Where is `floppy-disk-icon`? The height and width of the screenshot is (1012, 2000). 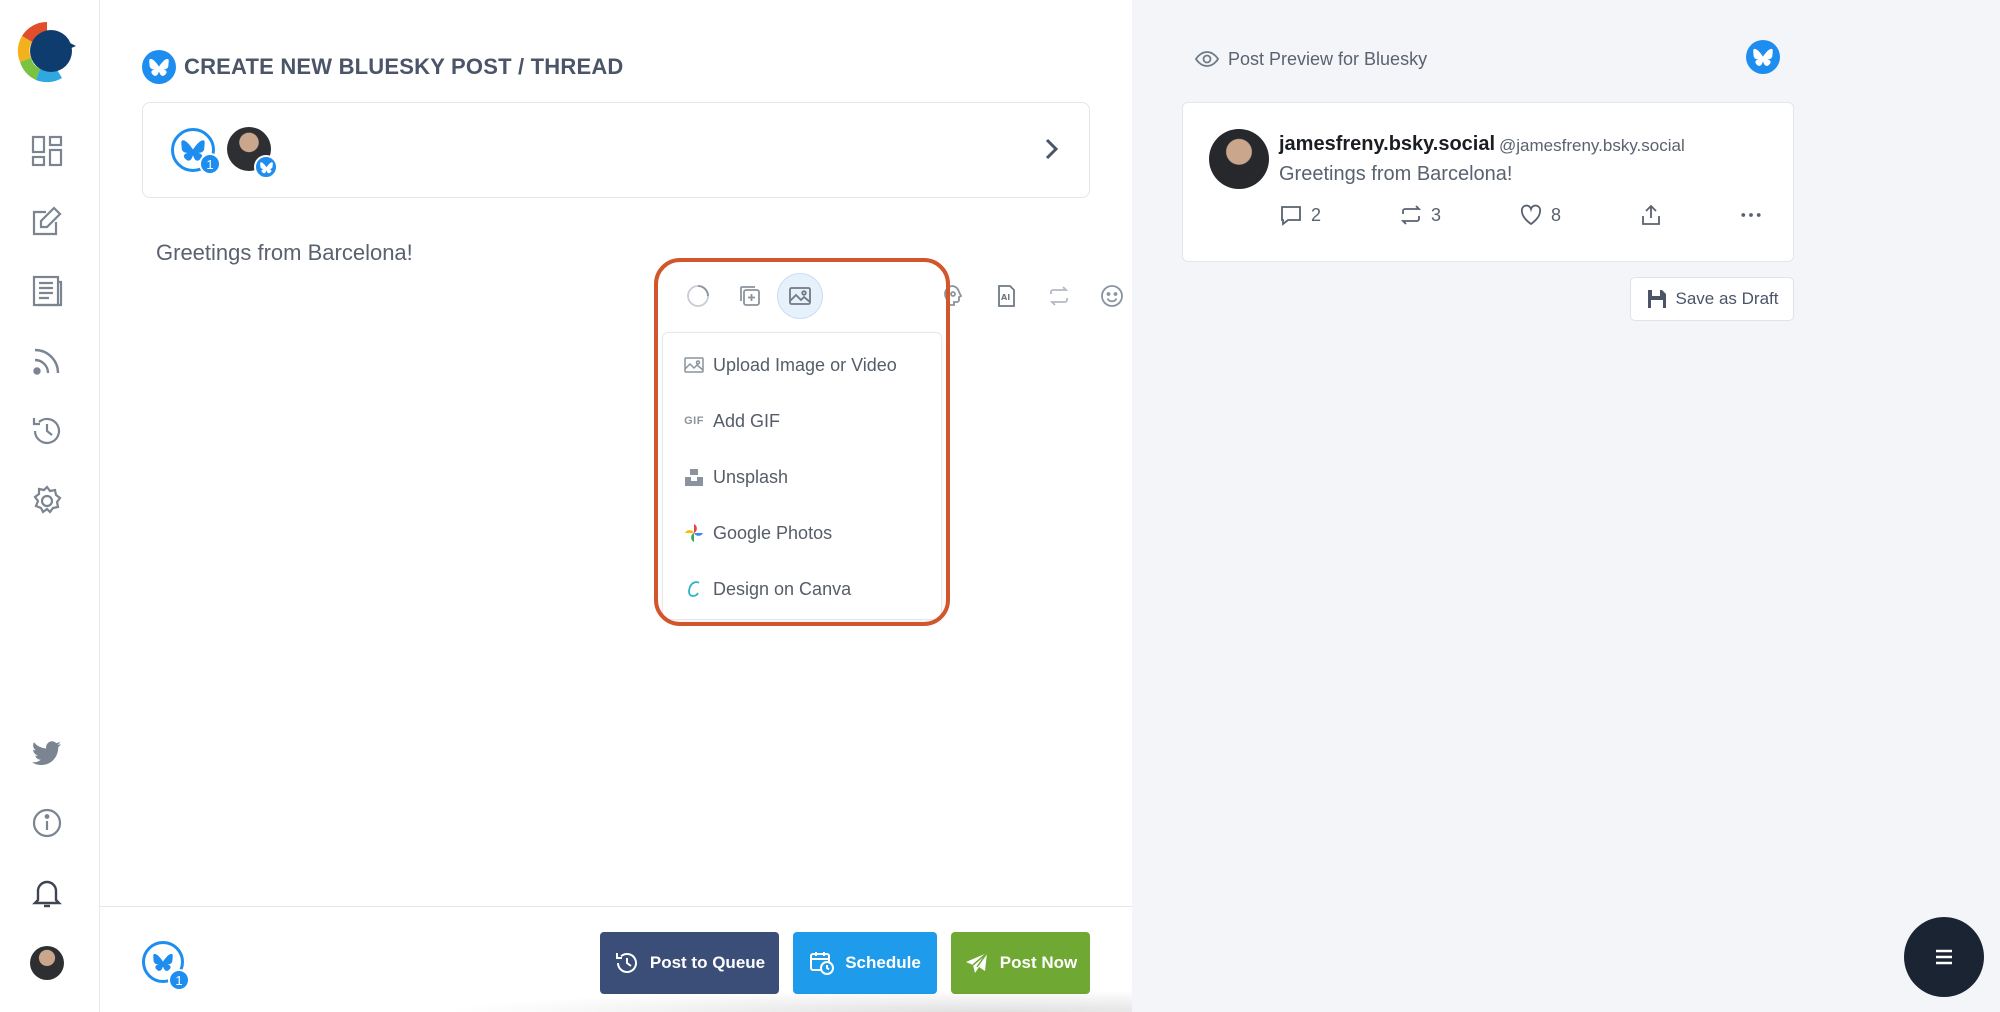
floppy-disk-icon is located at coordinates (1656, 299).